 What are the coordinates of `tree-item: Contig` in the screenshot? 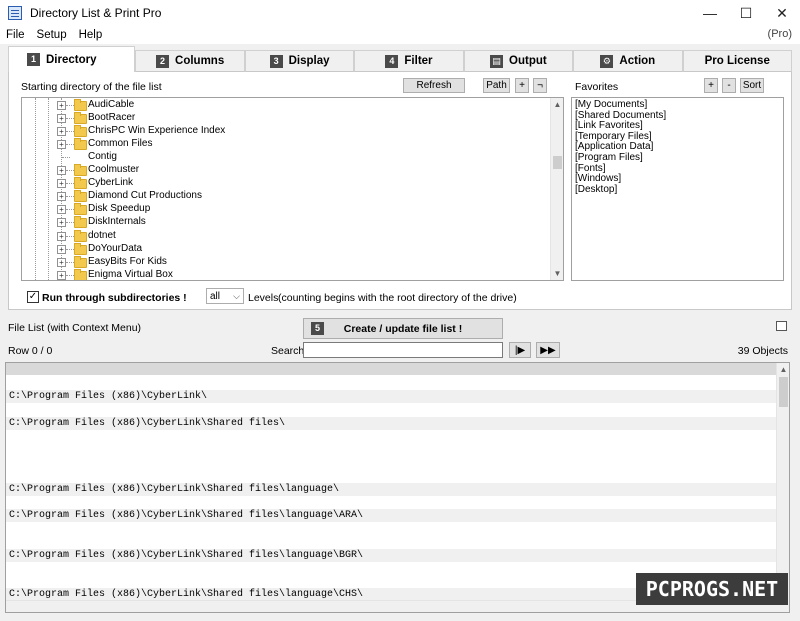 It's located at (282, 157).